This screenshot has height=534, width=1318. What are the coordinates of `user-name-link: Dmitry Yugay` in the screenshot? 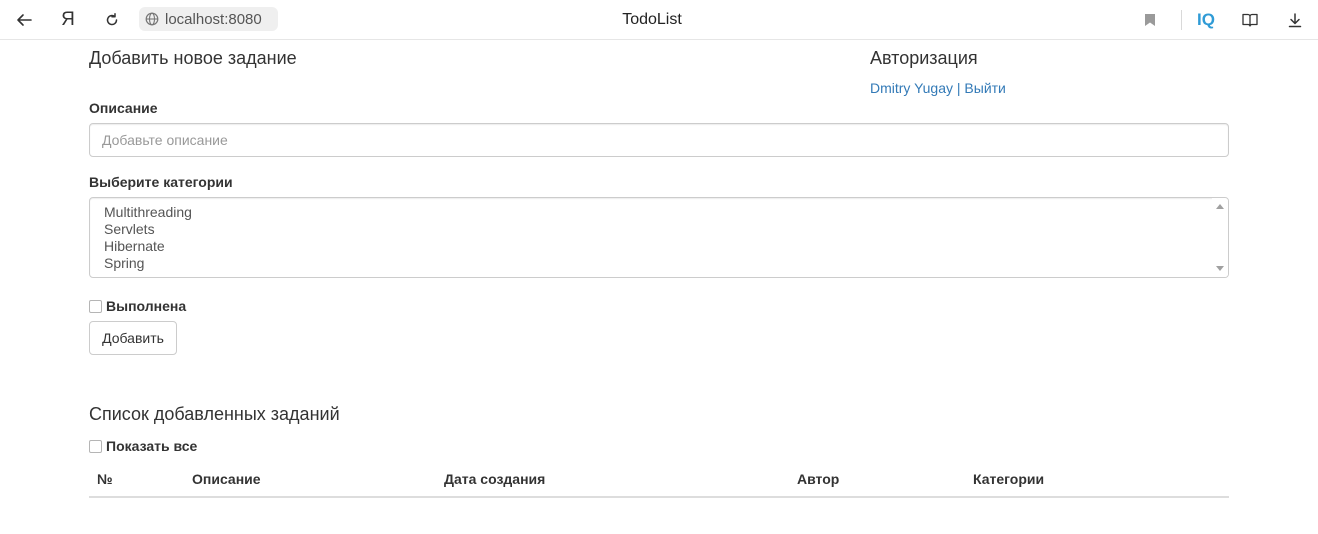 It's located at (911, 88).